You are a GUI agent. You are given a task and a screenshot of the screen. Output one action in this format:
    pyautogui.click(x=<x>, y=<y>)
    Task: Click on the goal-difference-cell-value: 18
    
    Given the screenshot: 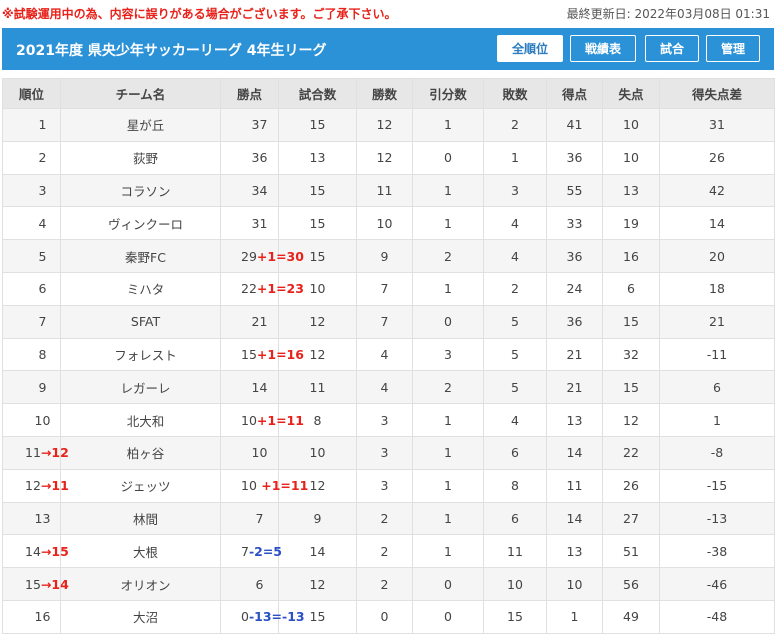 What is the action you would take?
    pyautogui.click(x=717, y=289)
    